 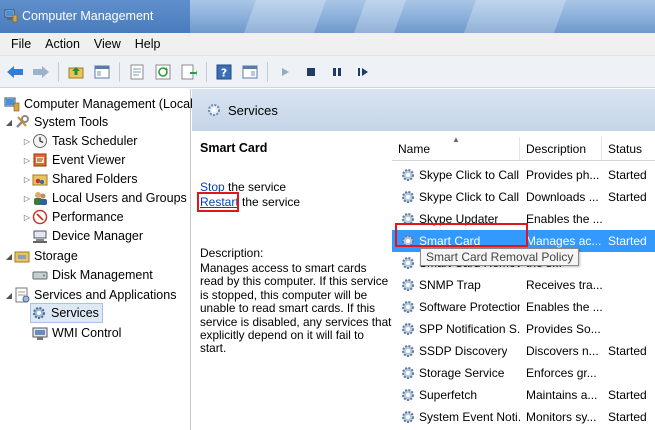 What do you see at coordinates (87, 333) in the screenshot?
I see `tree-label: WMI Control` at bounding box center [87, 333].